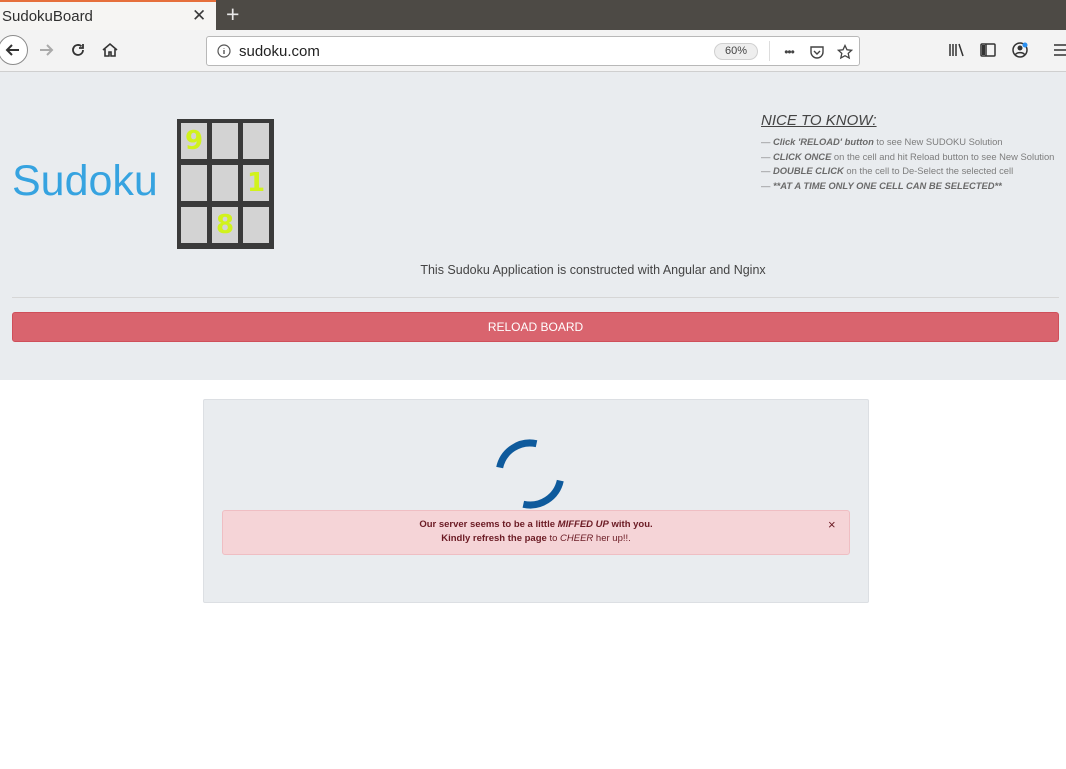 The width and height of the screenshot is (1066, 769). Describe the element at coordinates (47, 16) in the screenshot. I see `tab-title: SudokuBoard` at that location.